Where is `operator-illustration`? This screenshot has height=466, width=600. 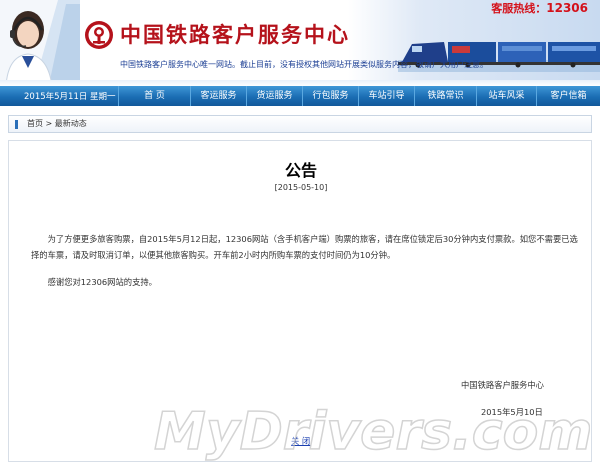
operator-illustration is located at coordinates (40, 43).